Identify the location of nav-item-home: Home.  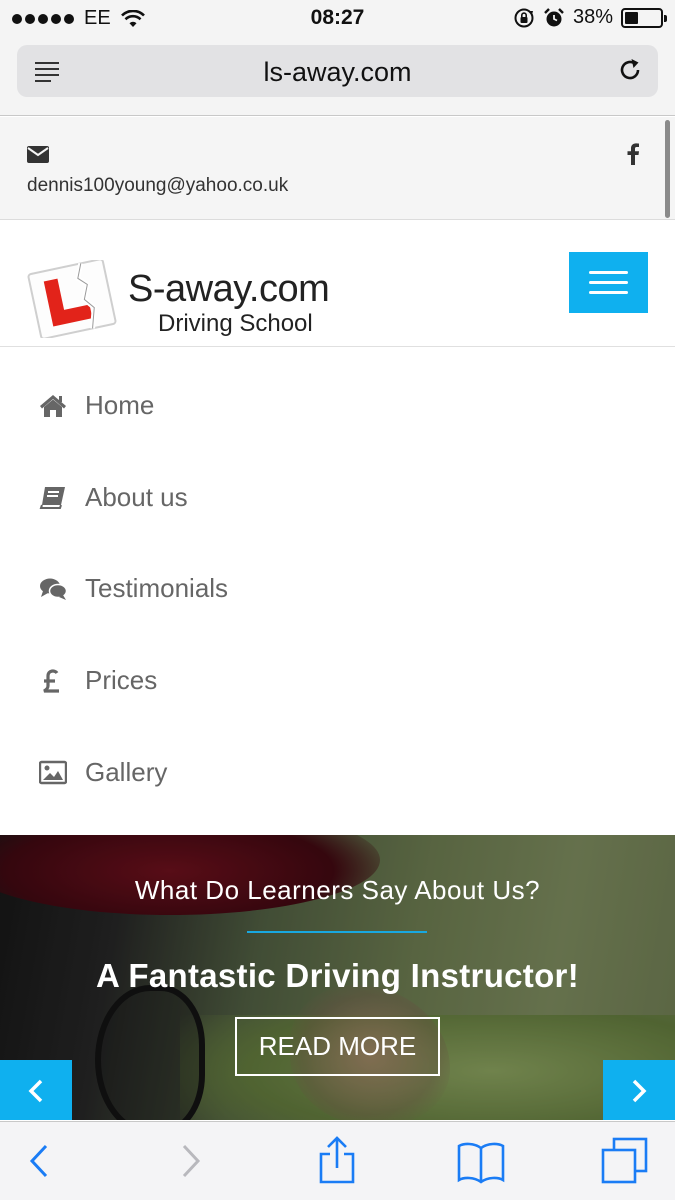
(337, 406).